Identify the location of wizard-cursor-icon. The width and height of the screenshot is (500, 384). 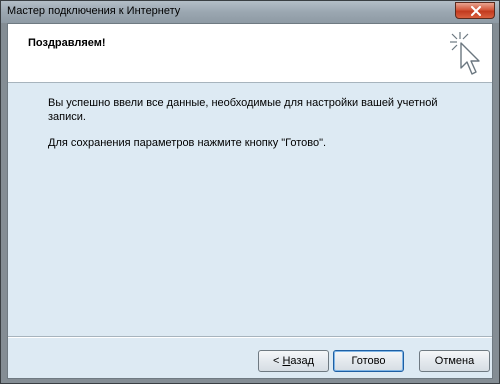
(465, 53).